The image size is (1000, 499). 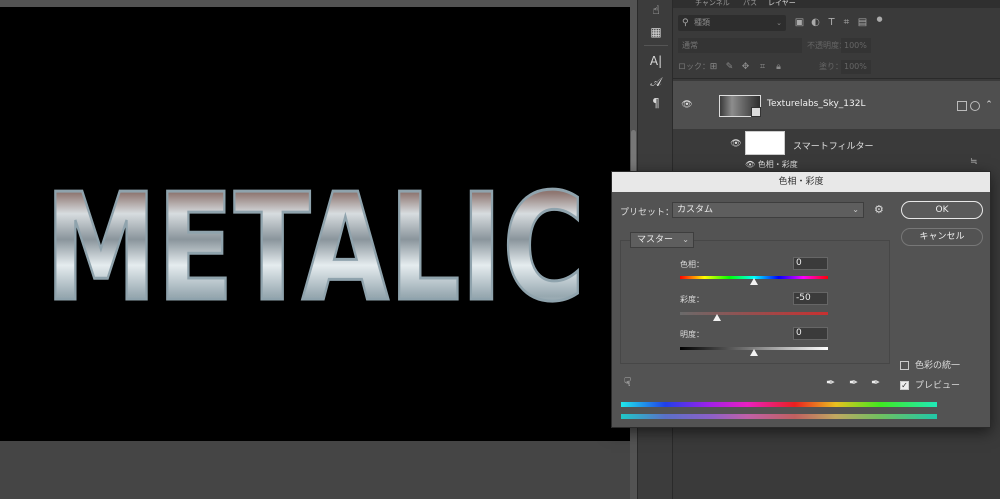 I want to click on smart-filter-mask-icon, so click(x=962, y=106).